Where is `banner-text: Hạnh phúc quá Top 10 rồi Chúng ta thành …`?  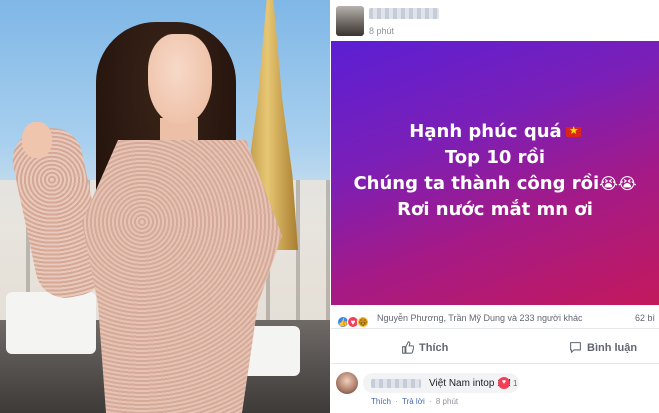 banner-text: Hạnh phúc quá Top 10 rồi Chúng ta thành … is located at coordinates (495, 171).